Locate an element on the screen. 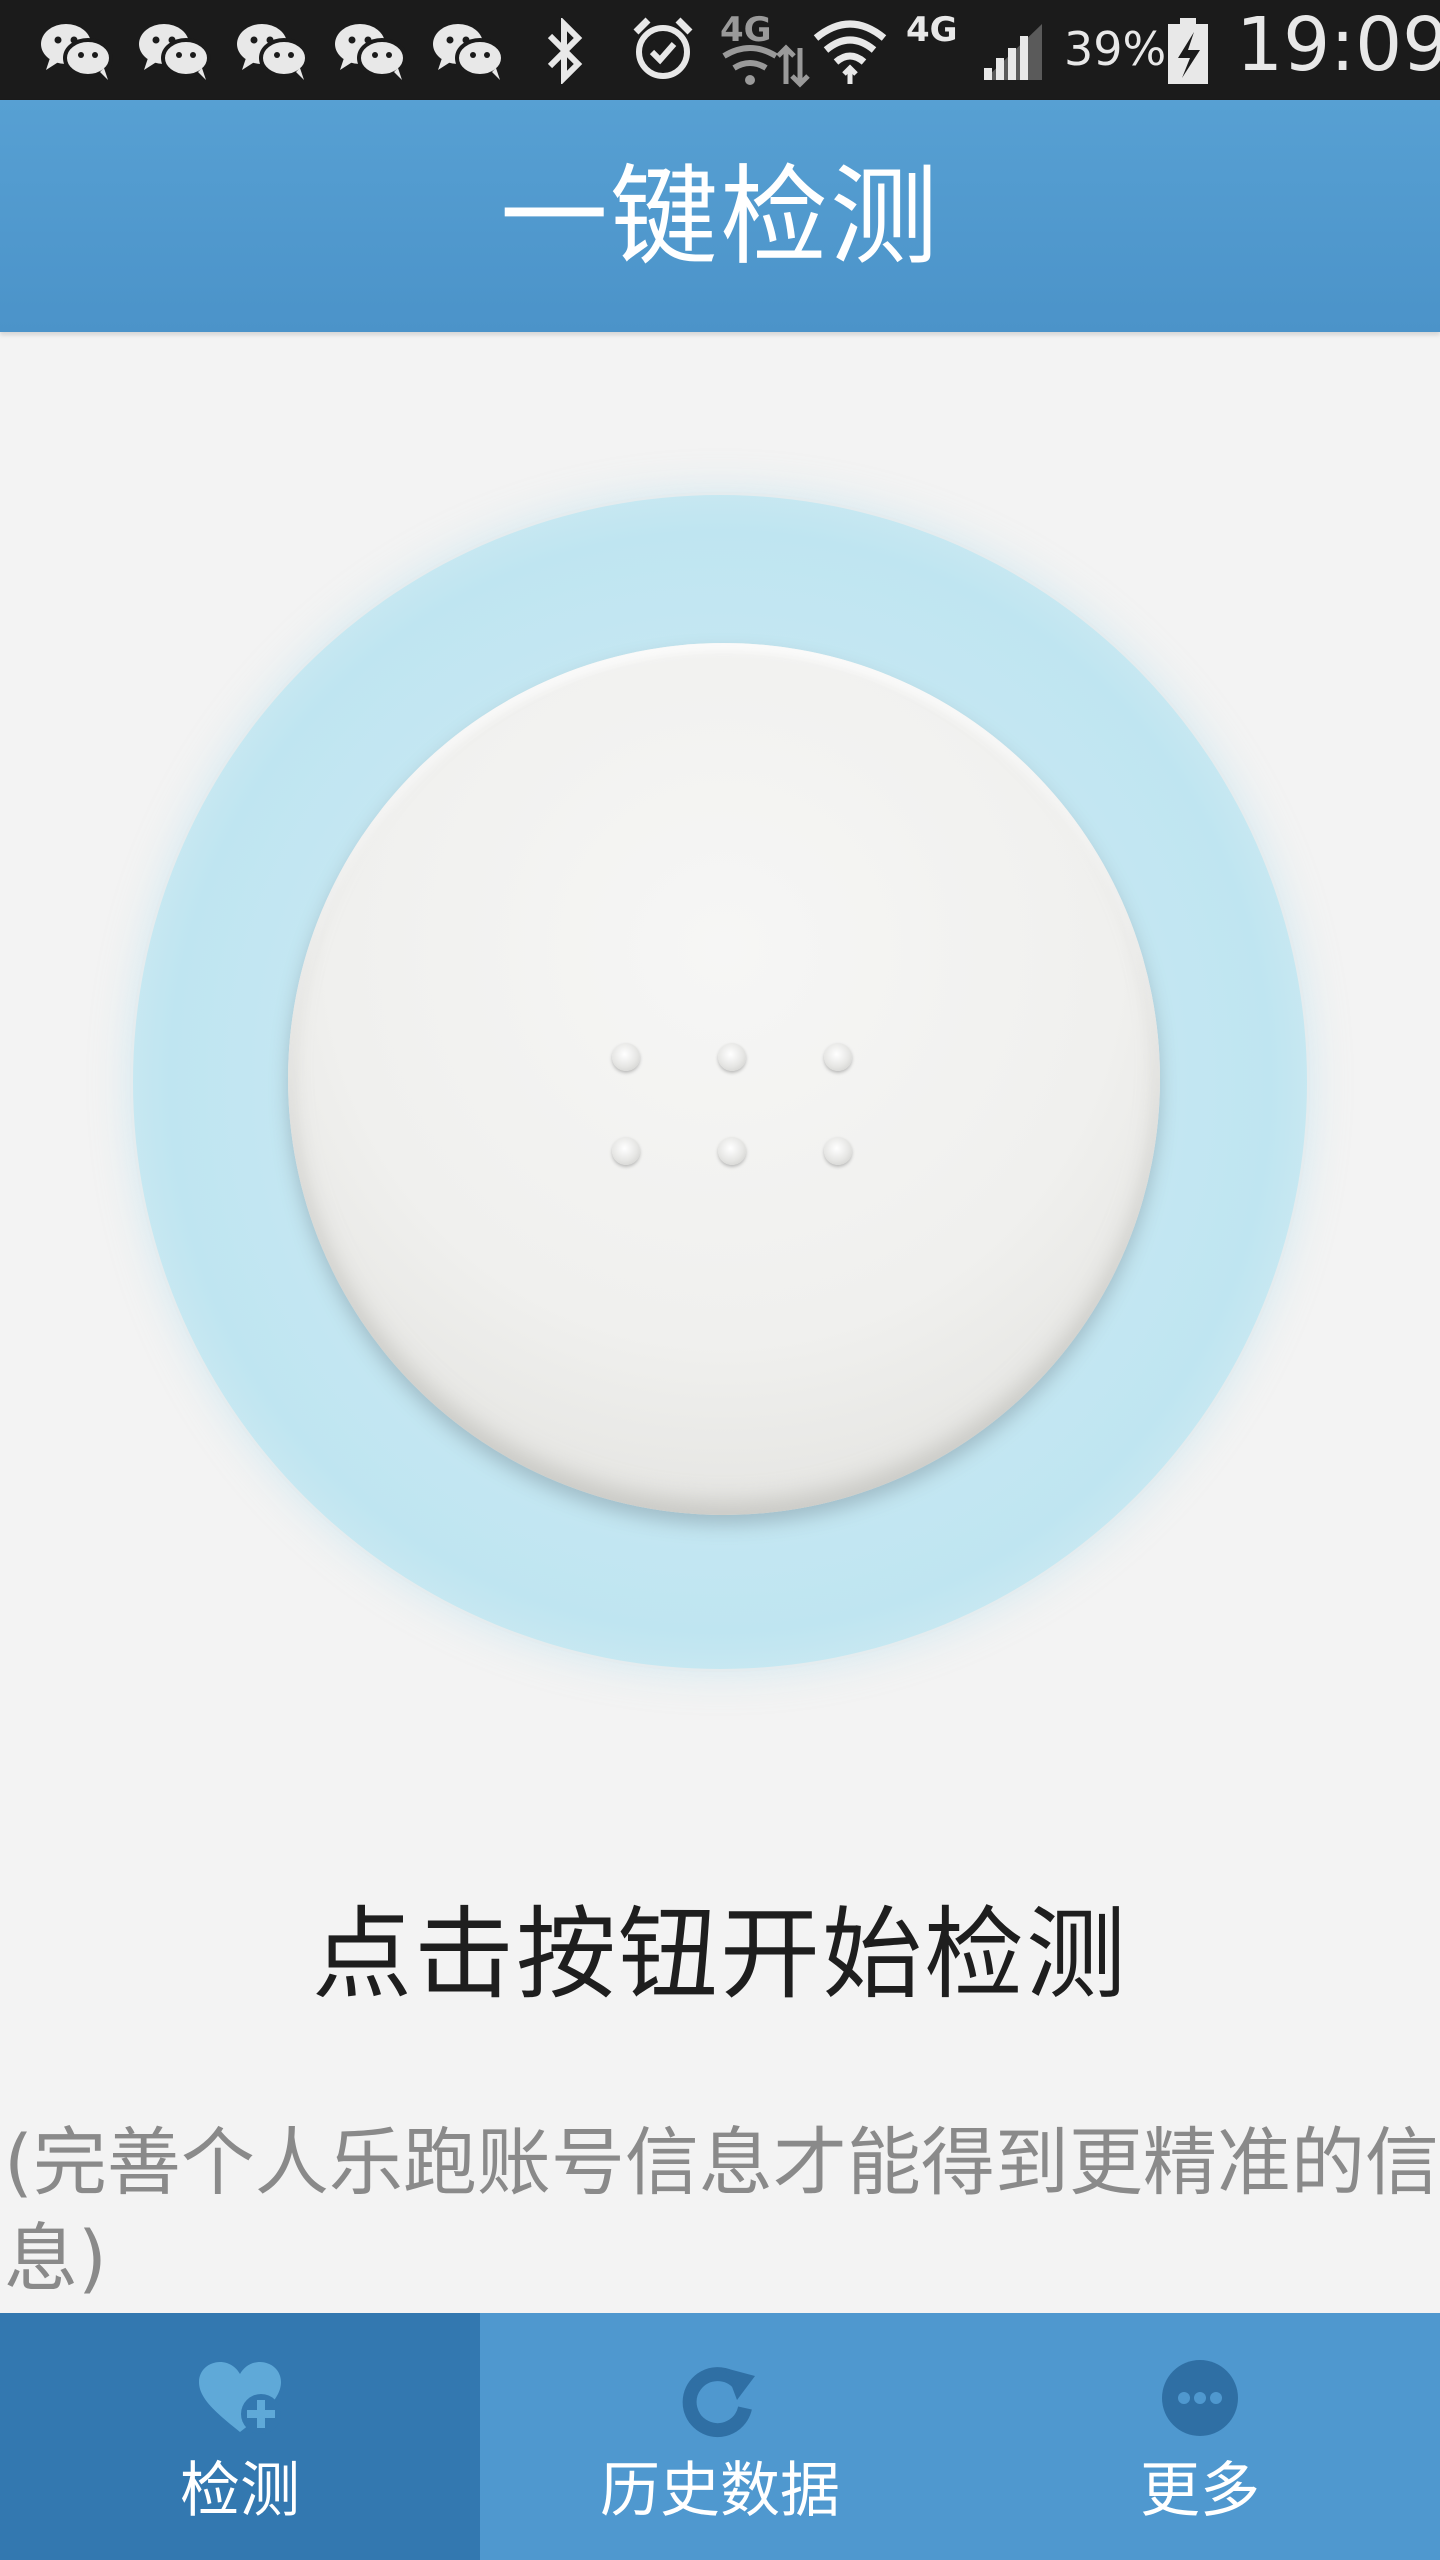 The width and height of the screenshot is (1440, 2560). page-title: 一键检测 is located at coordinates (719, 217).